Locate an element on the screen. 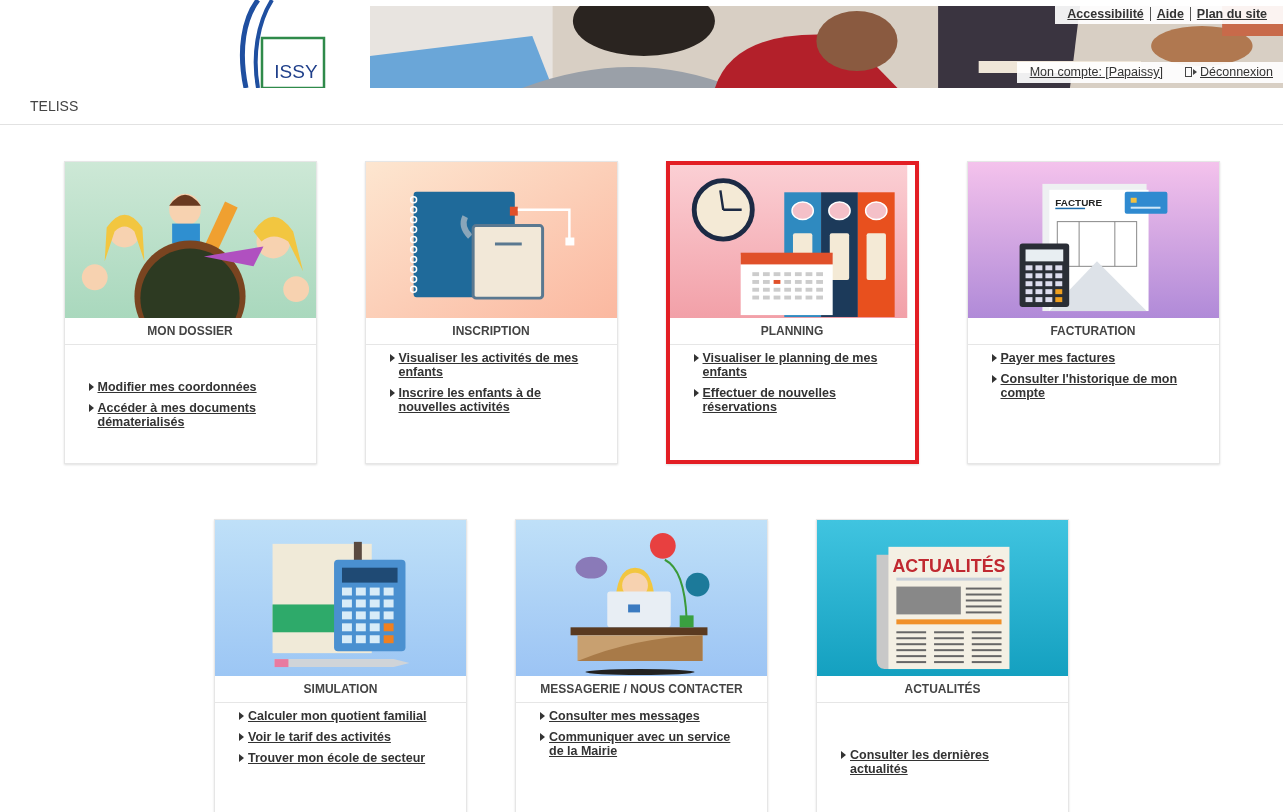 The image size is (1283, 812). city-logo: ISSY is located at coordinates (283, 44).